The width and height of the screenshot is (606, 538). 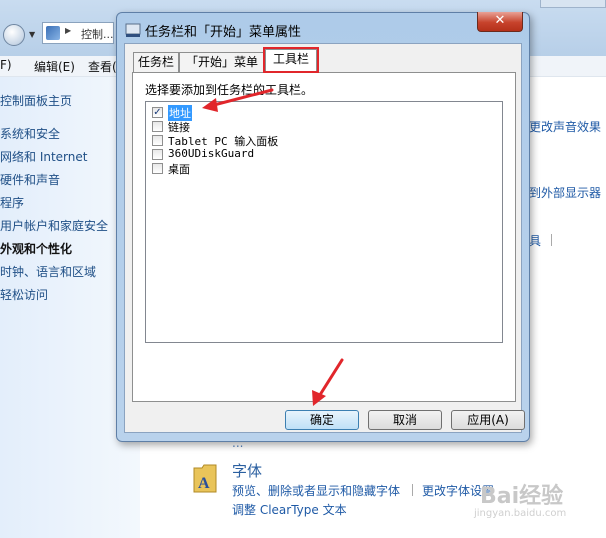 What do you see at coordinates (273, 247) in the screenshot?
I see `annotation-arrows` at bounding box center [273, 247].